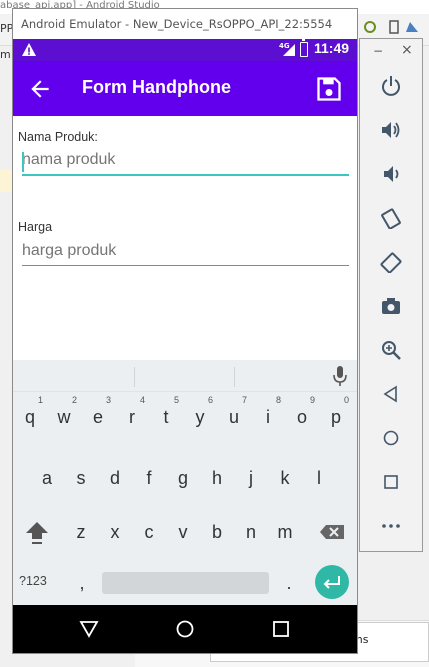  I want to click on rotate-left-icon, so click(391, 218).